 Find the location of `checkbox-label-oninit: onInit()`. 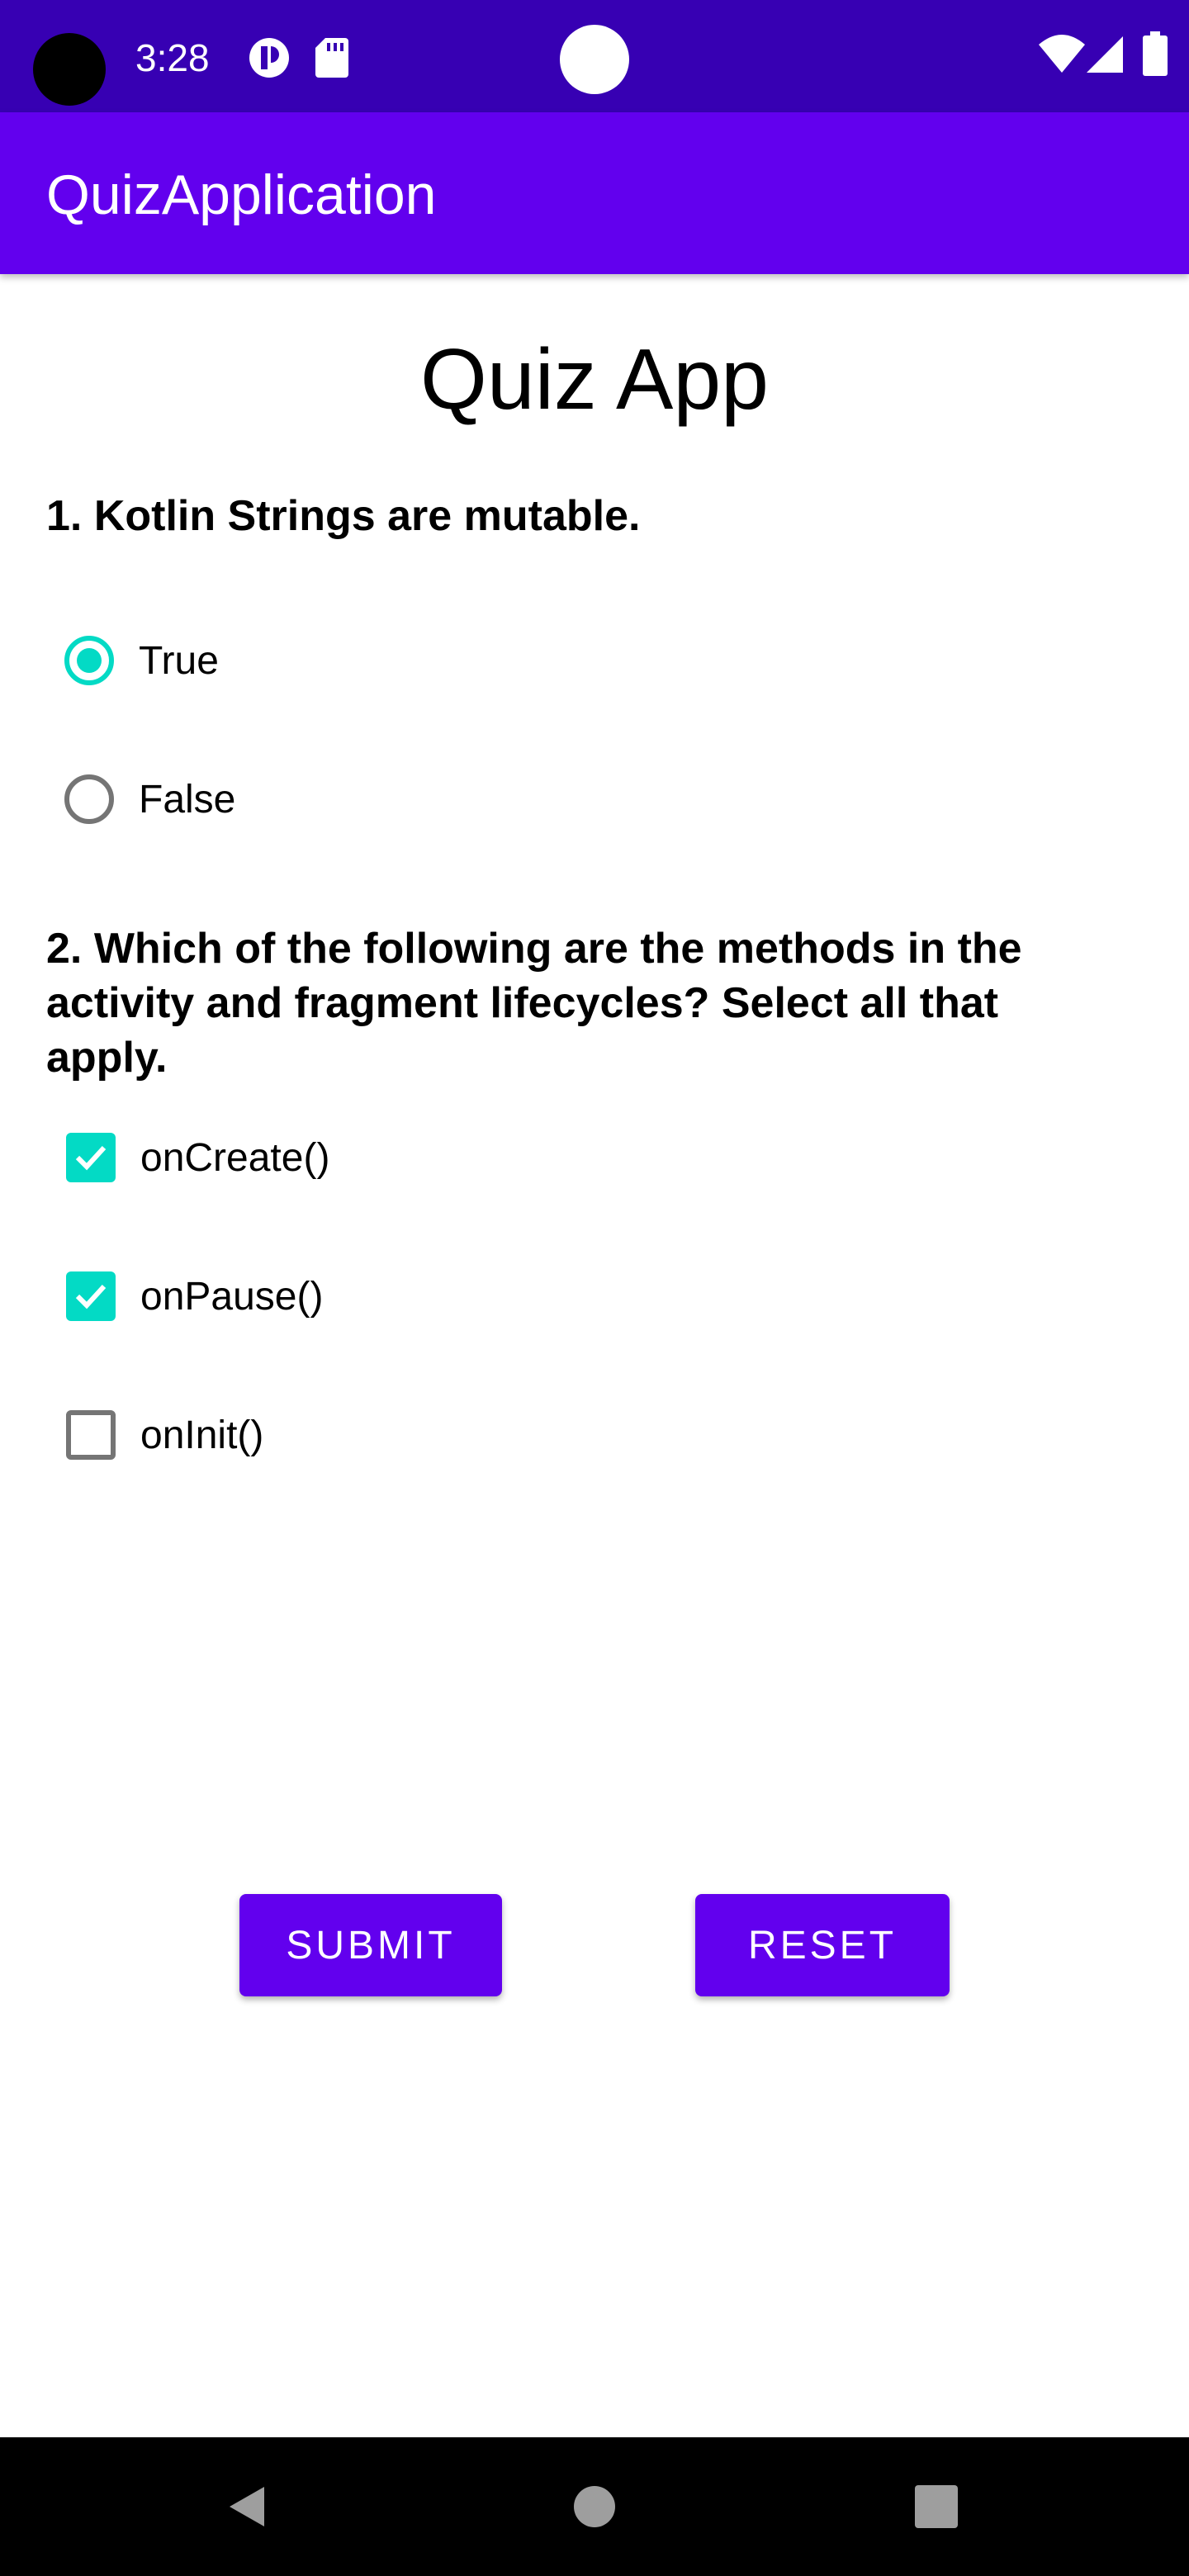

checkbox-label-oninit: onInit() is located at coordinates (202, 1435).